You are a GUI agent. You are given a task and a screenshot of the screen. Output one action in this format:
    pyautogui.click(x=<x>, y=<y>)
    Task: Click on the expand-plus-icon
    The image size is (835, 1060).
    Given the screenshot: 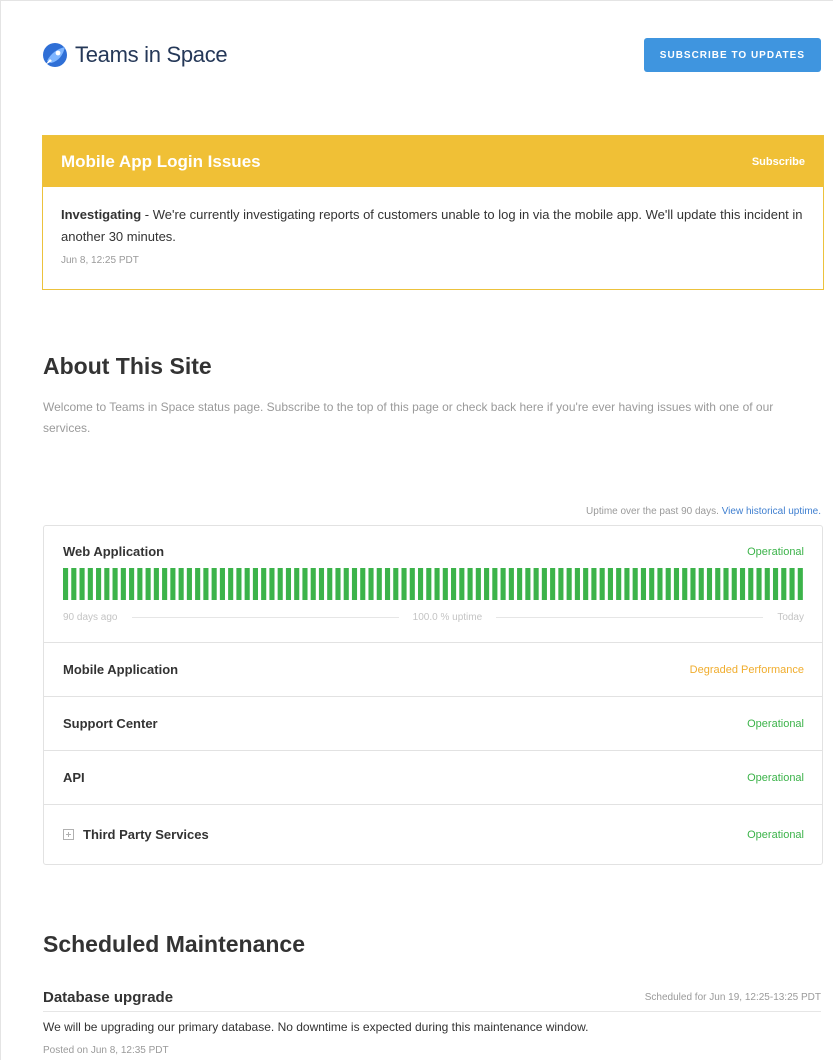 What is the action you would take?
    pyautogui.click(x=68, y=834)
    